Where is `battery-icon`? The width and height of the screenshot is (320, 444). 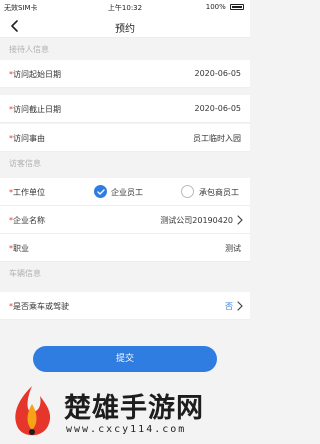
battery-icon is located at coordinates (237, 7).